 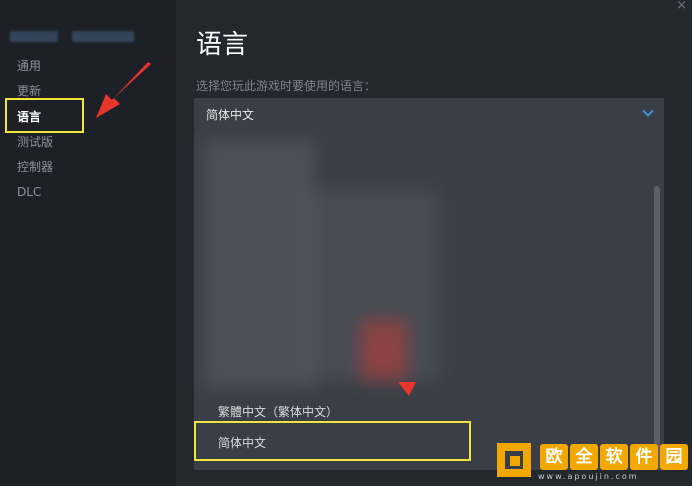 What do you see at coordinates (260, 264) in the screenshot?
I see `blurred-options` at bounding box center [260, 264].